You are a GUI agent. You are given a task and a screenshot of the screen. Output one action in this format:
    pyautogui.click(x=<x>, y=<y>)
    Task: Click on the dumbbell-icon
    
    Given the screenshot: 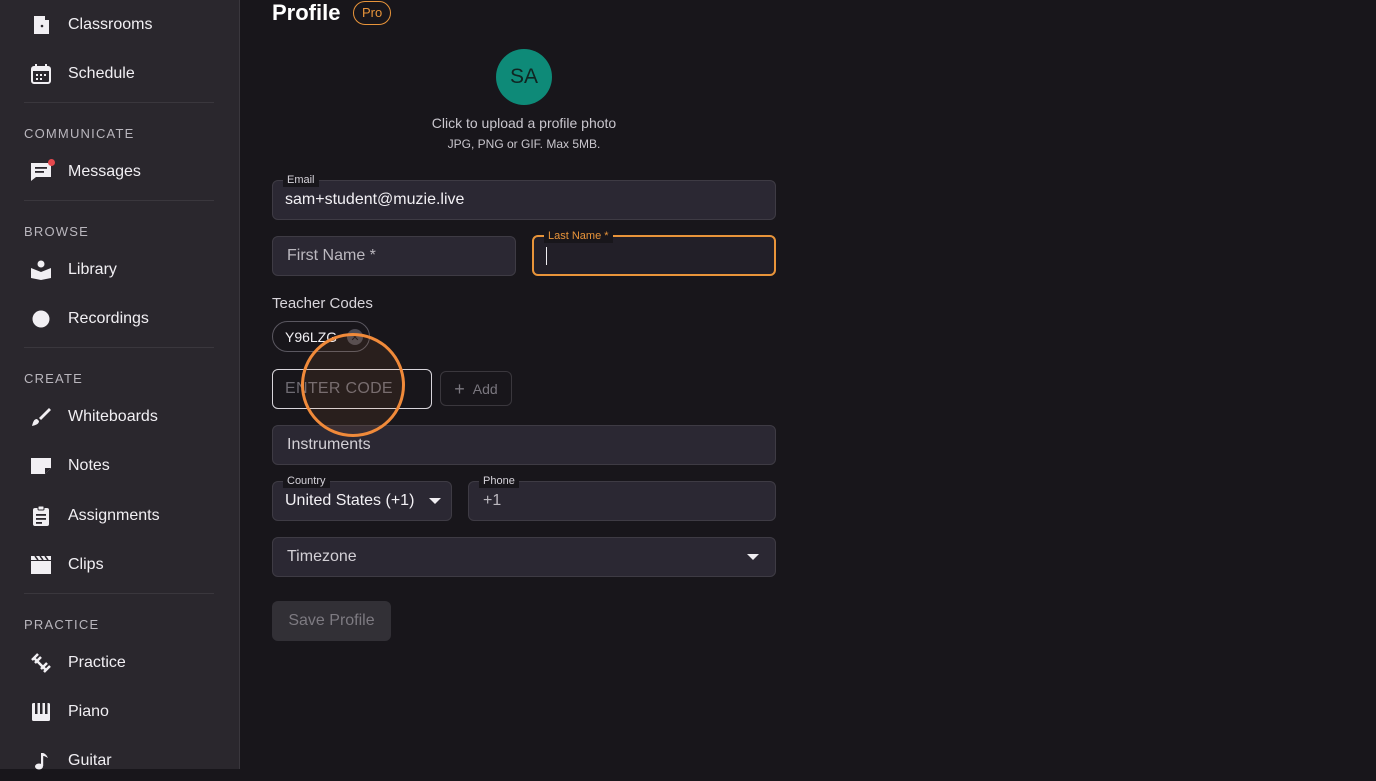 What is the action you would take?
    pyautogui.click(x=41, y=663)
    